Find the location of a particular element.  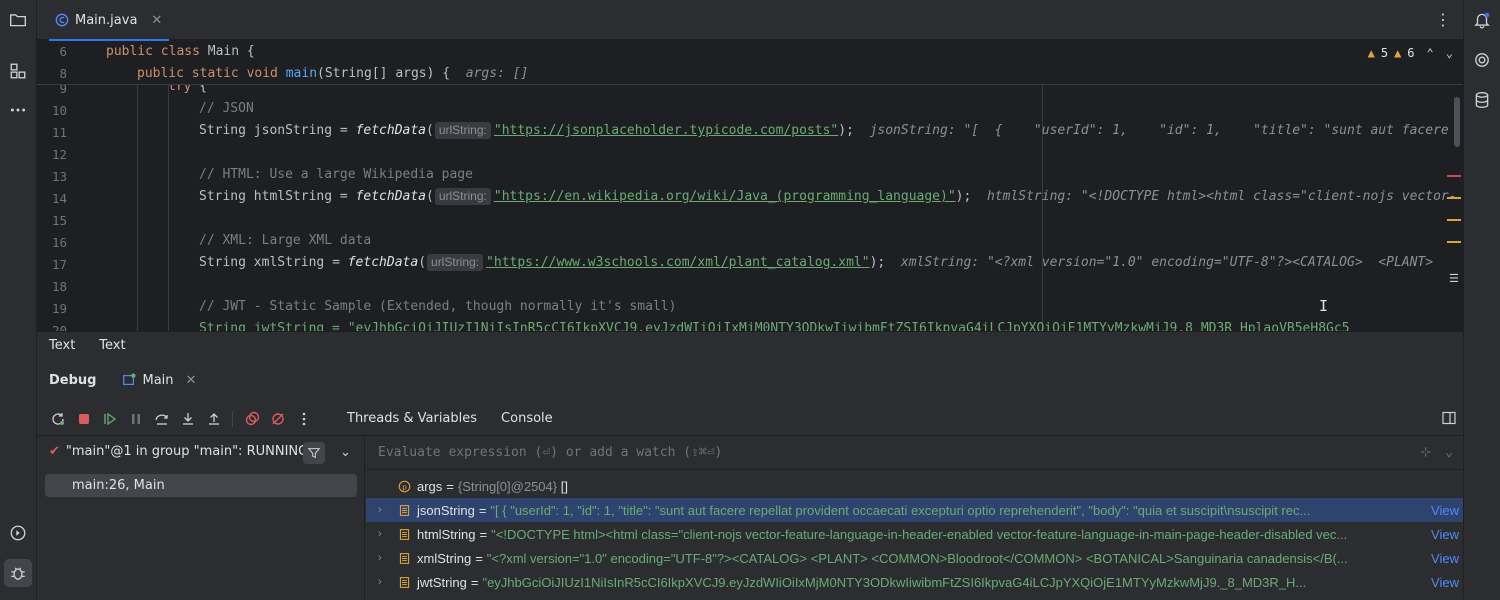

step-into-icon is located at coordinates (188, 419).